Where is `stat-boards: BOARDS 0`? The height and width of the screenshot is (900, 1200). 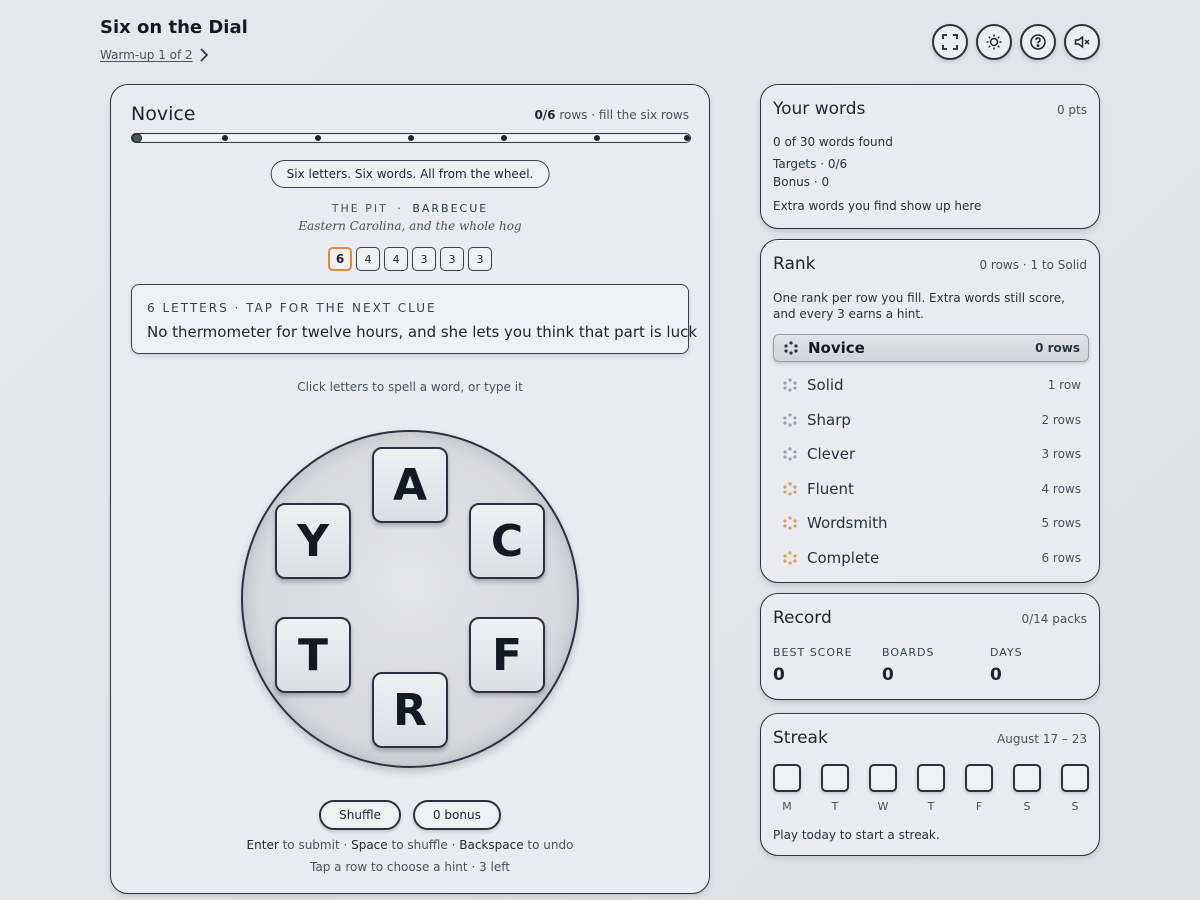
stat-boards: BOARDS 0 is located at coordinates (932, 665).